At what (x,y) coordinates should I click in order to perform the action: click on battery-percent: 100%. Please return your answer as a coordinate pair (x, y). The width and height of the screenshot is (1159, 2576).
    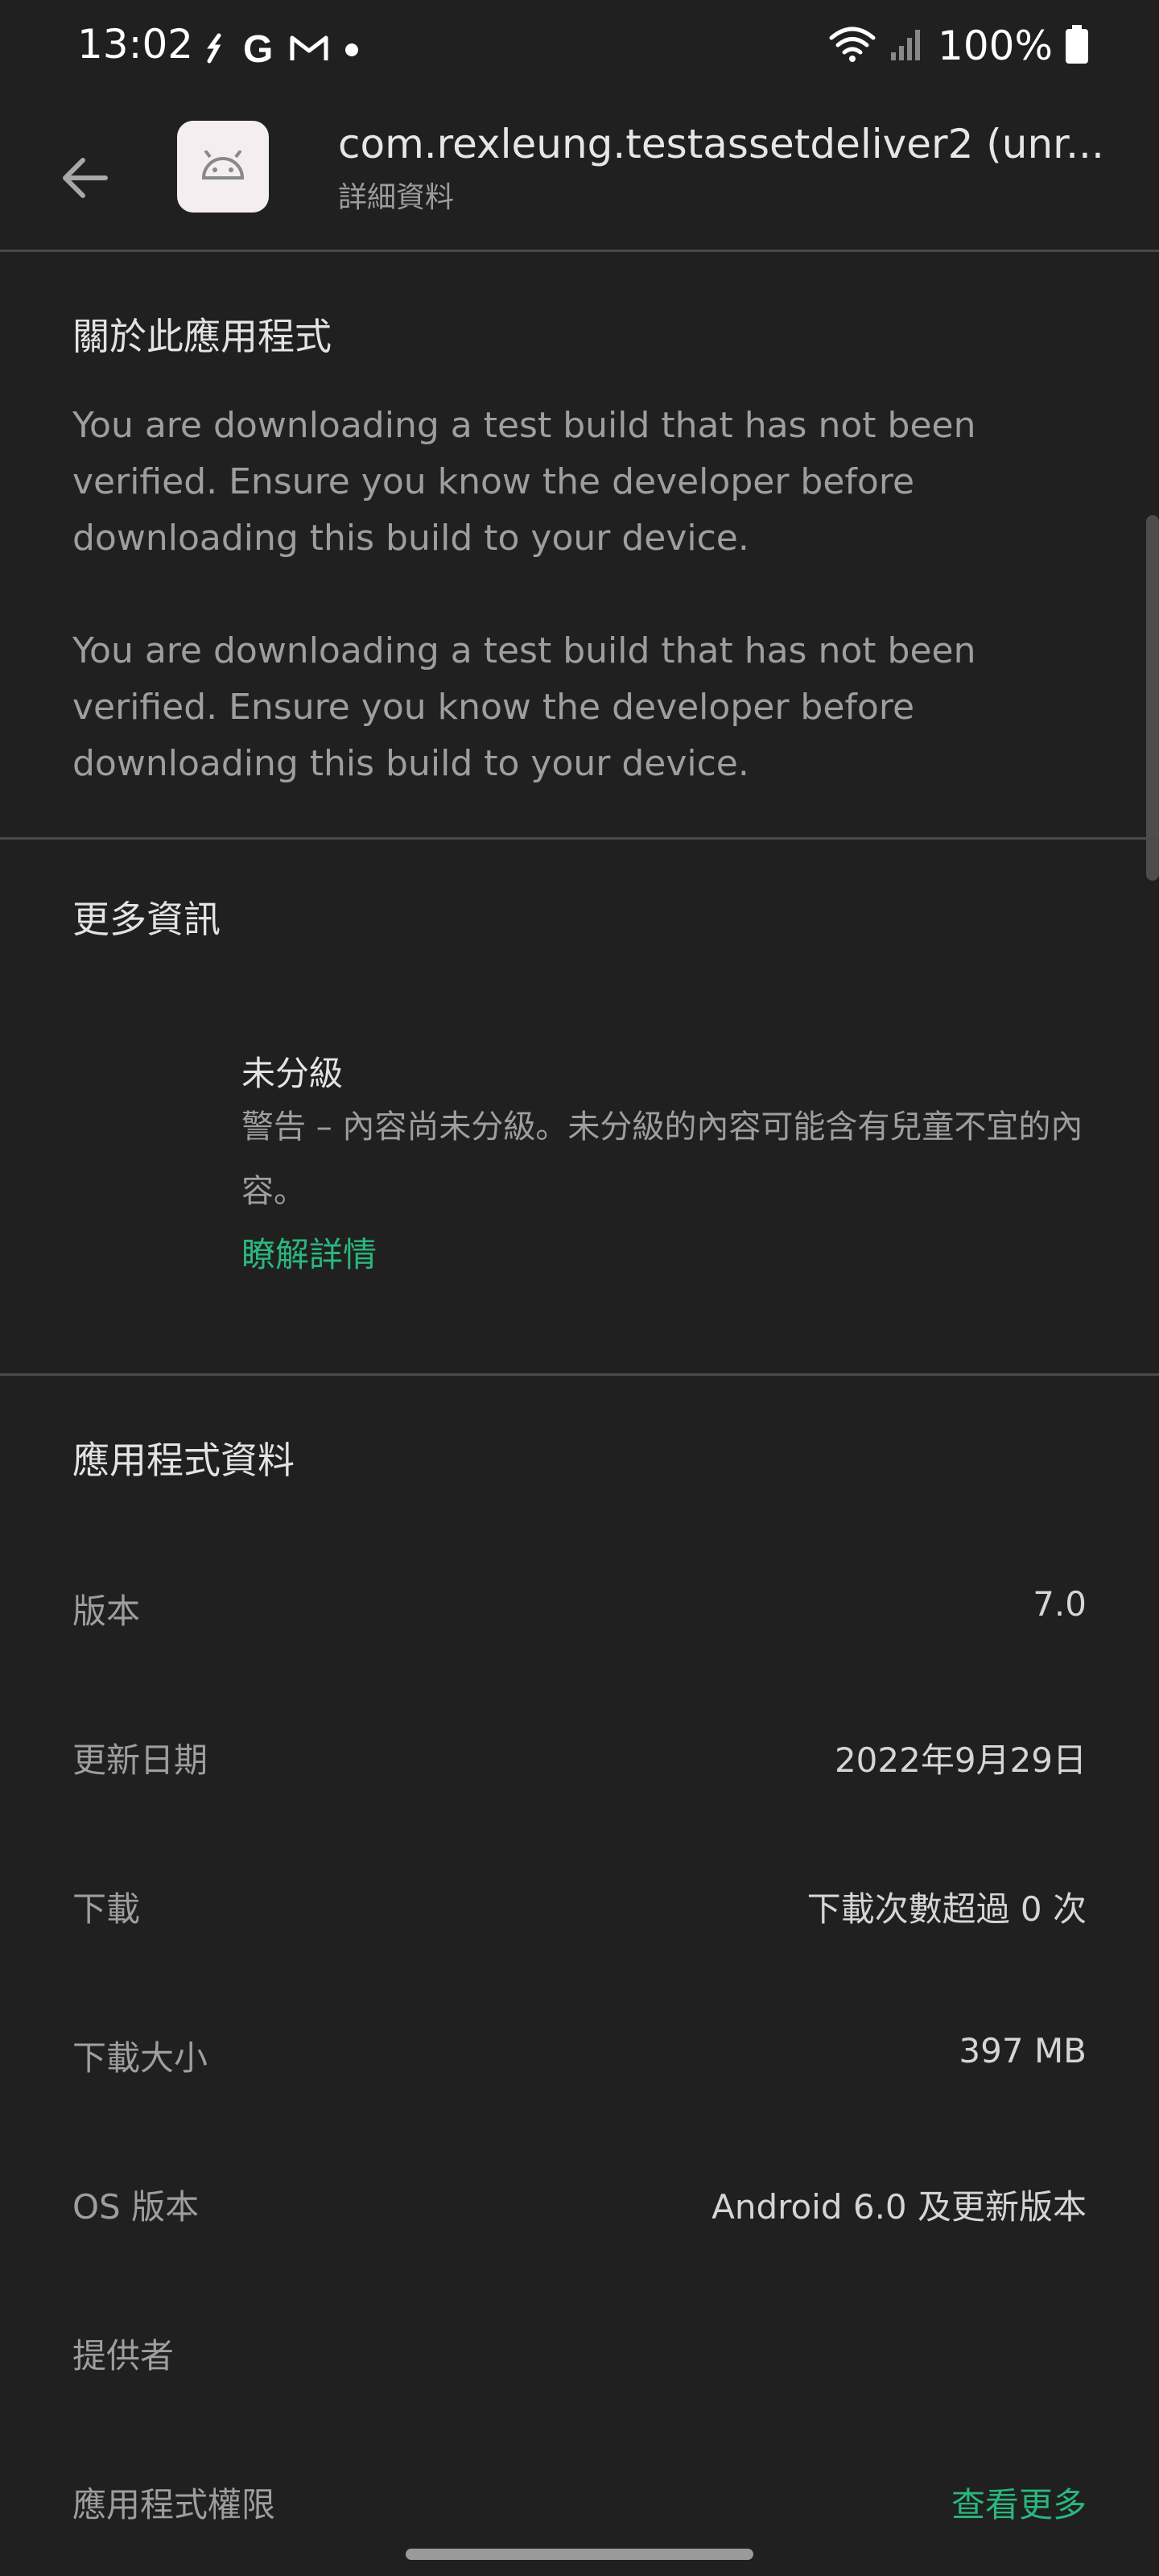
    Looking at the image, I should click on (995, 46).